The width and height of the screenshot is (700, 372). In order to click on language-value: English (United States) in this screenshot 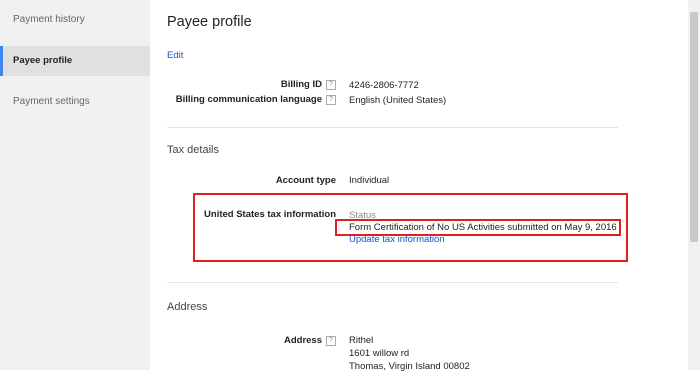, I will do `click(398, 100)`.